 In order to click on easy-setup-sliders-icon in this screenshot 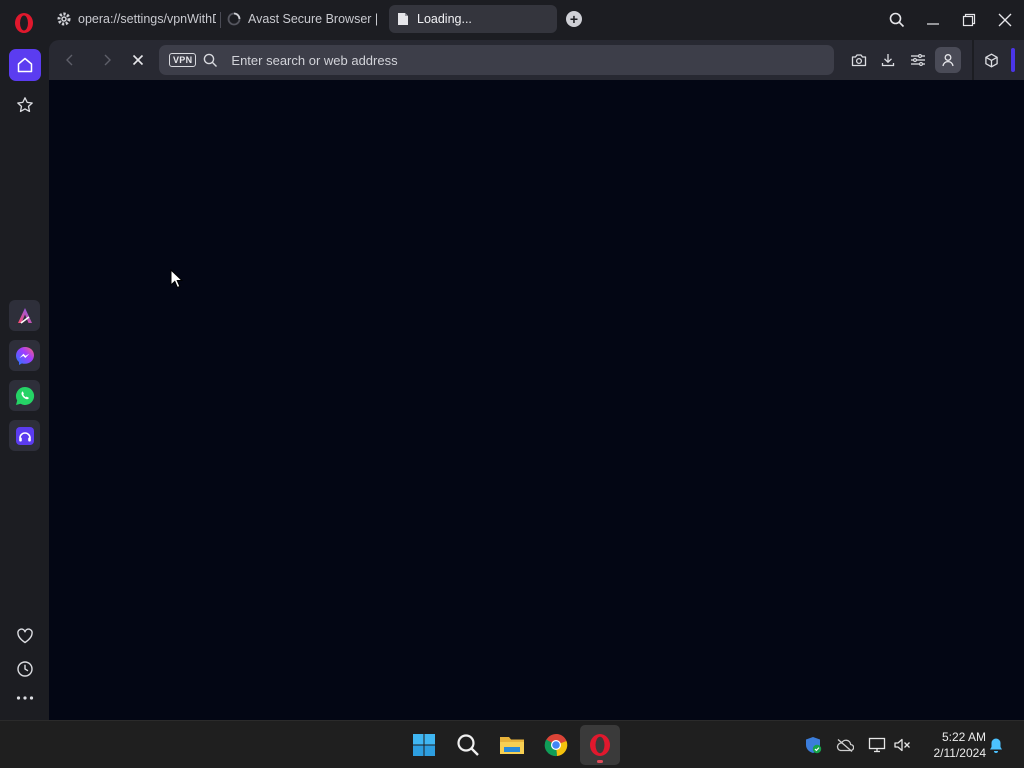, I will do `click(918, 60)`.